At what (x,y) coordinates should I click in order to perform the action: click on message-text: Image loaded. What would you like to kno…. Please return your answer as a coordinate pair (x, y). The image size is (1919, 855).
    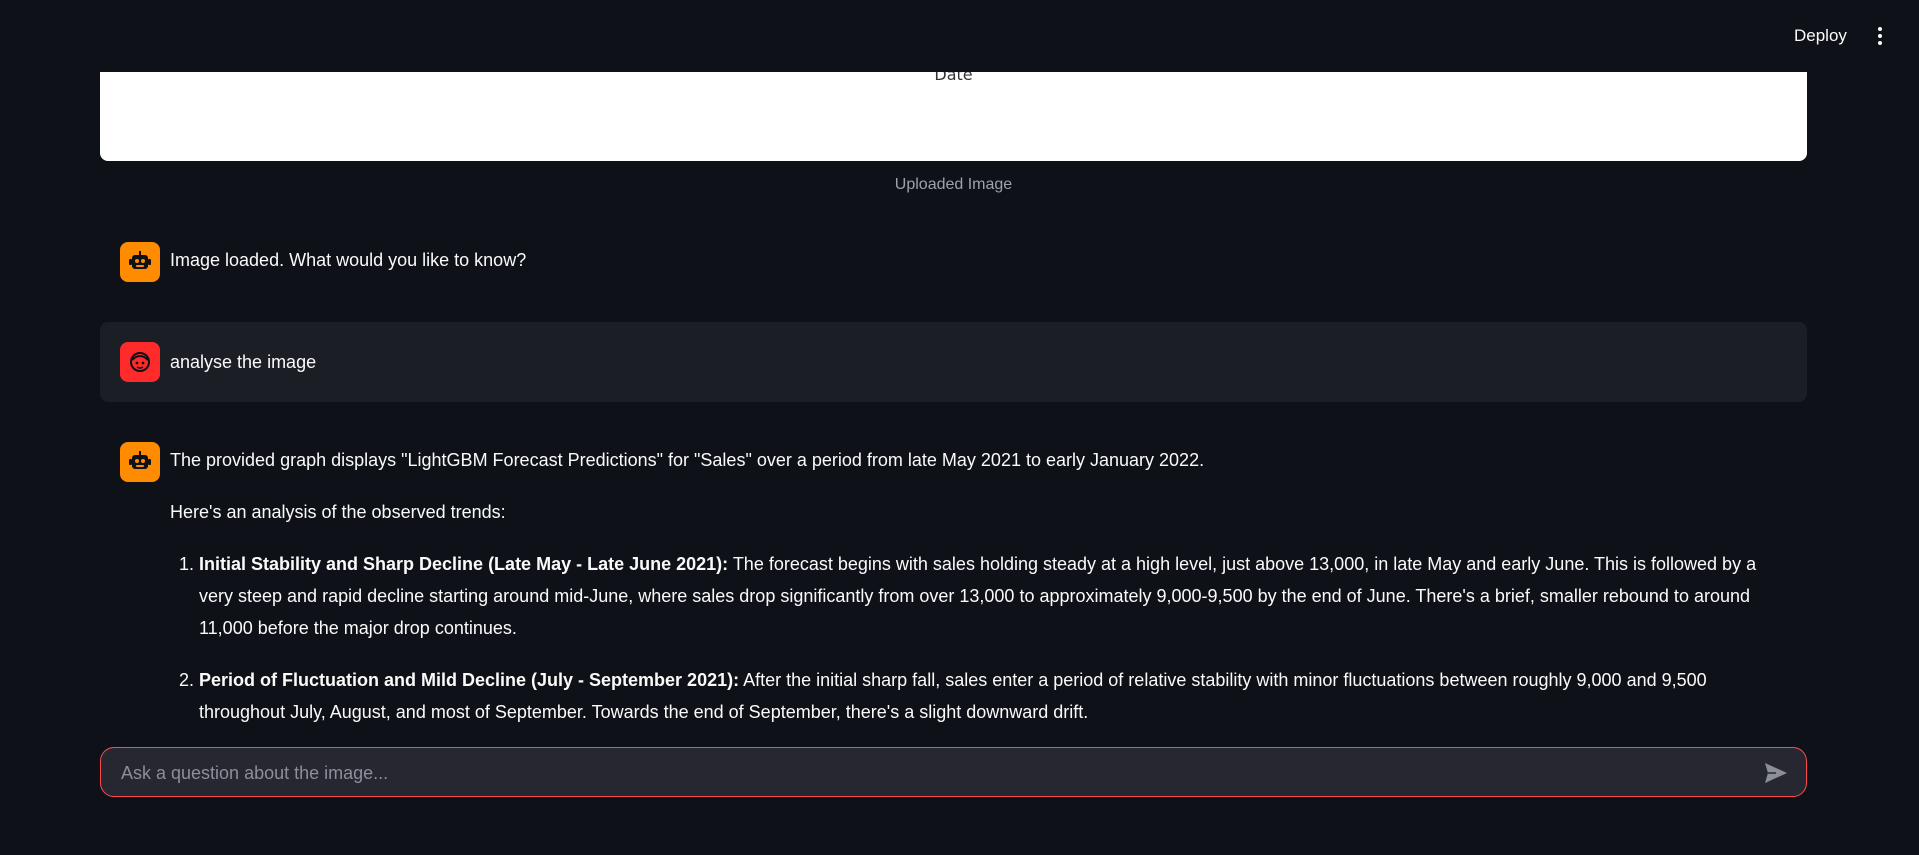
    Looking at the image, I should click on (348, 260).